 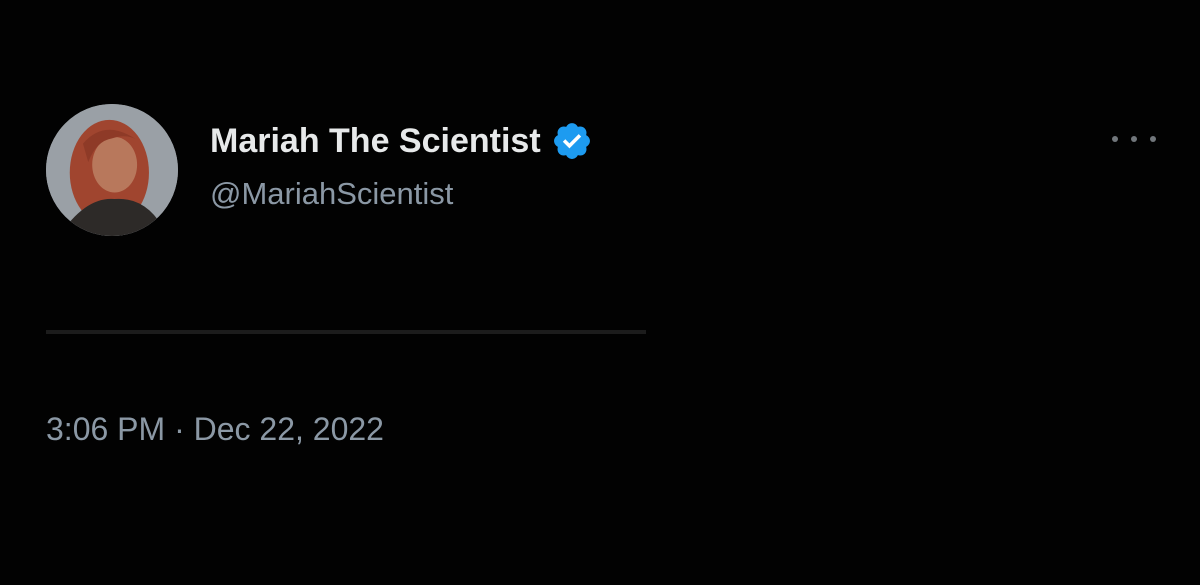 I want to click on more-options-icon, so click(x=1134, y=139).